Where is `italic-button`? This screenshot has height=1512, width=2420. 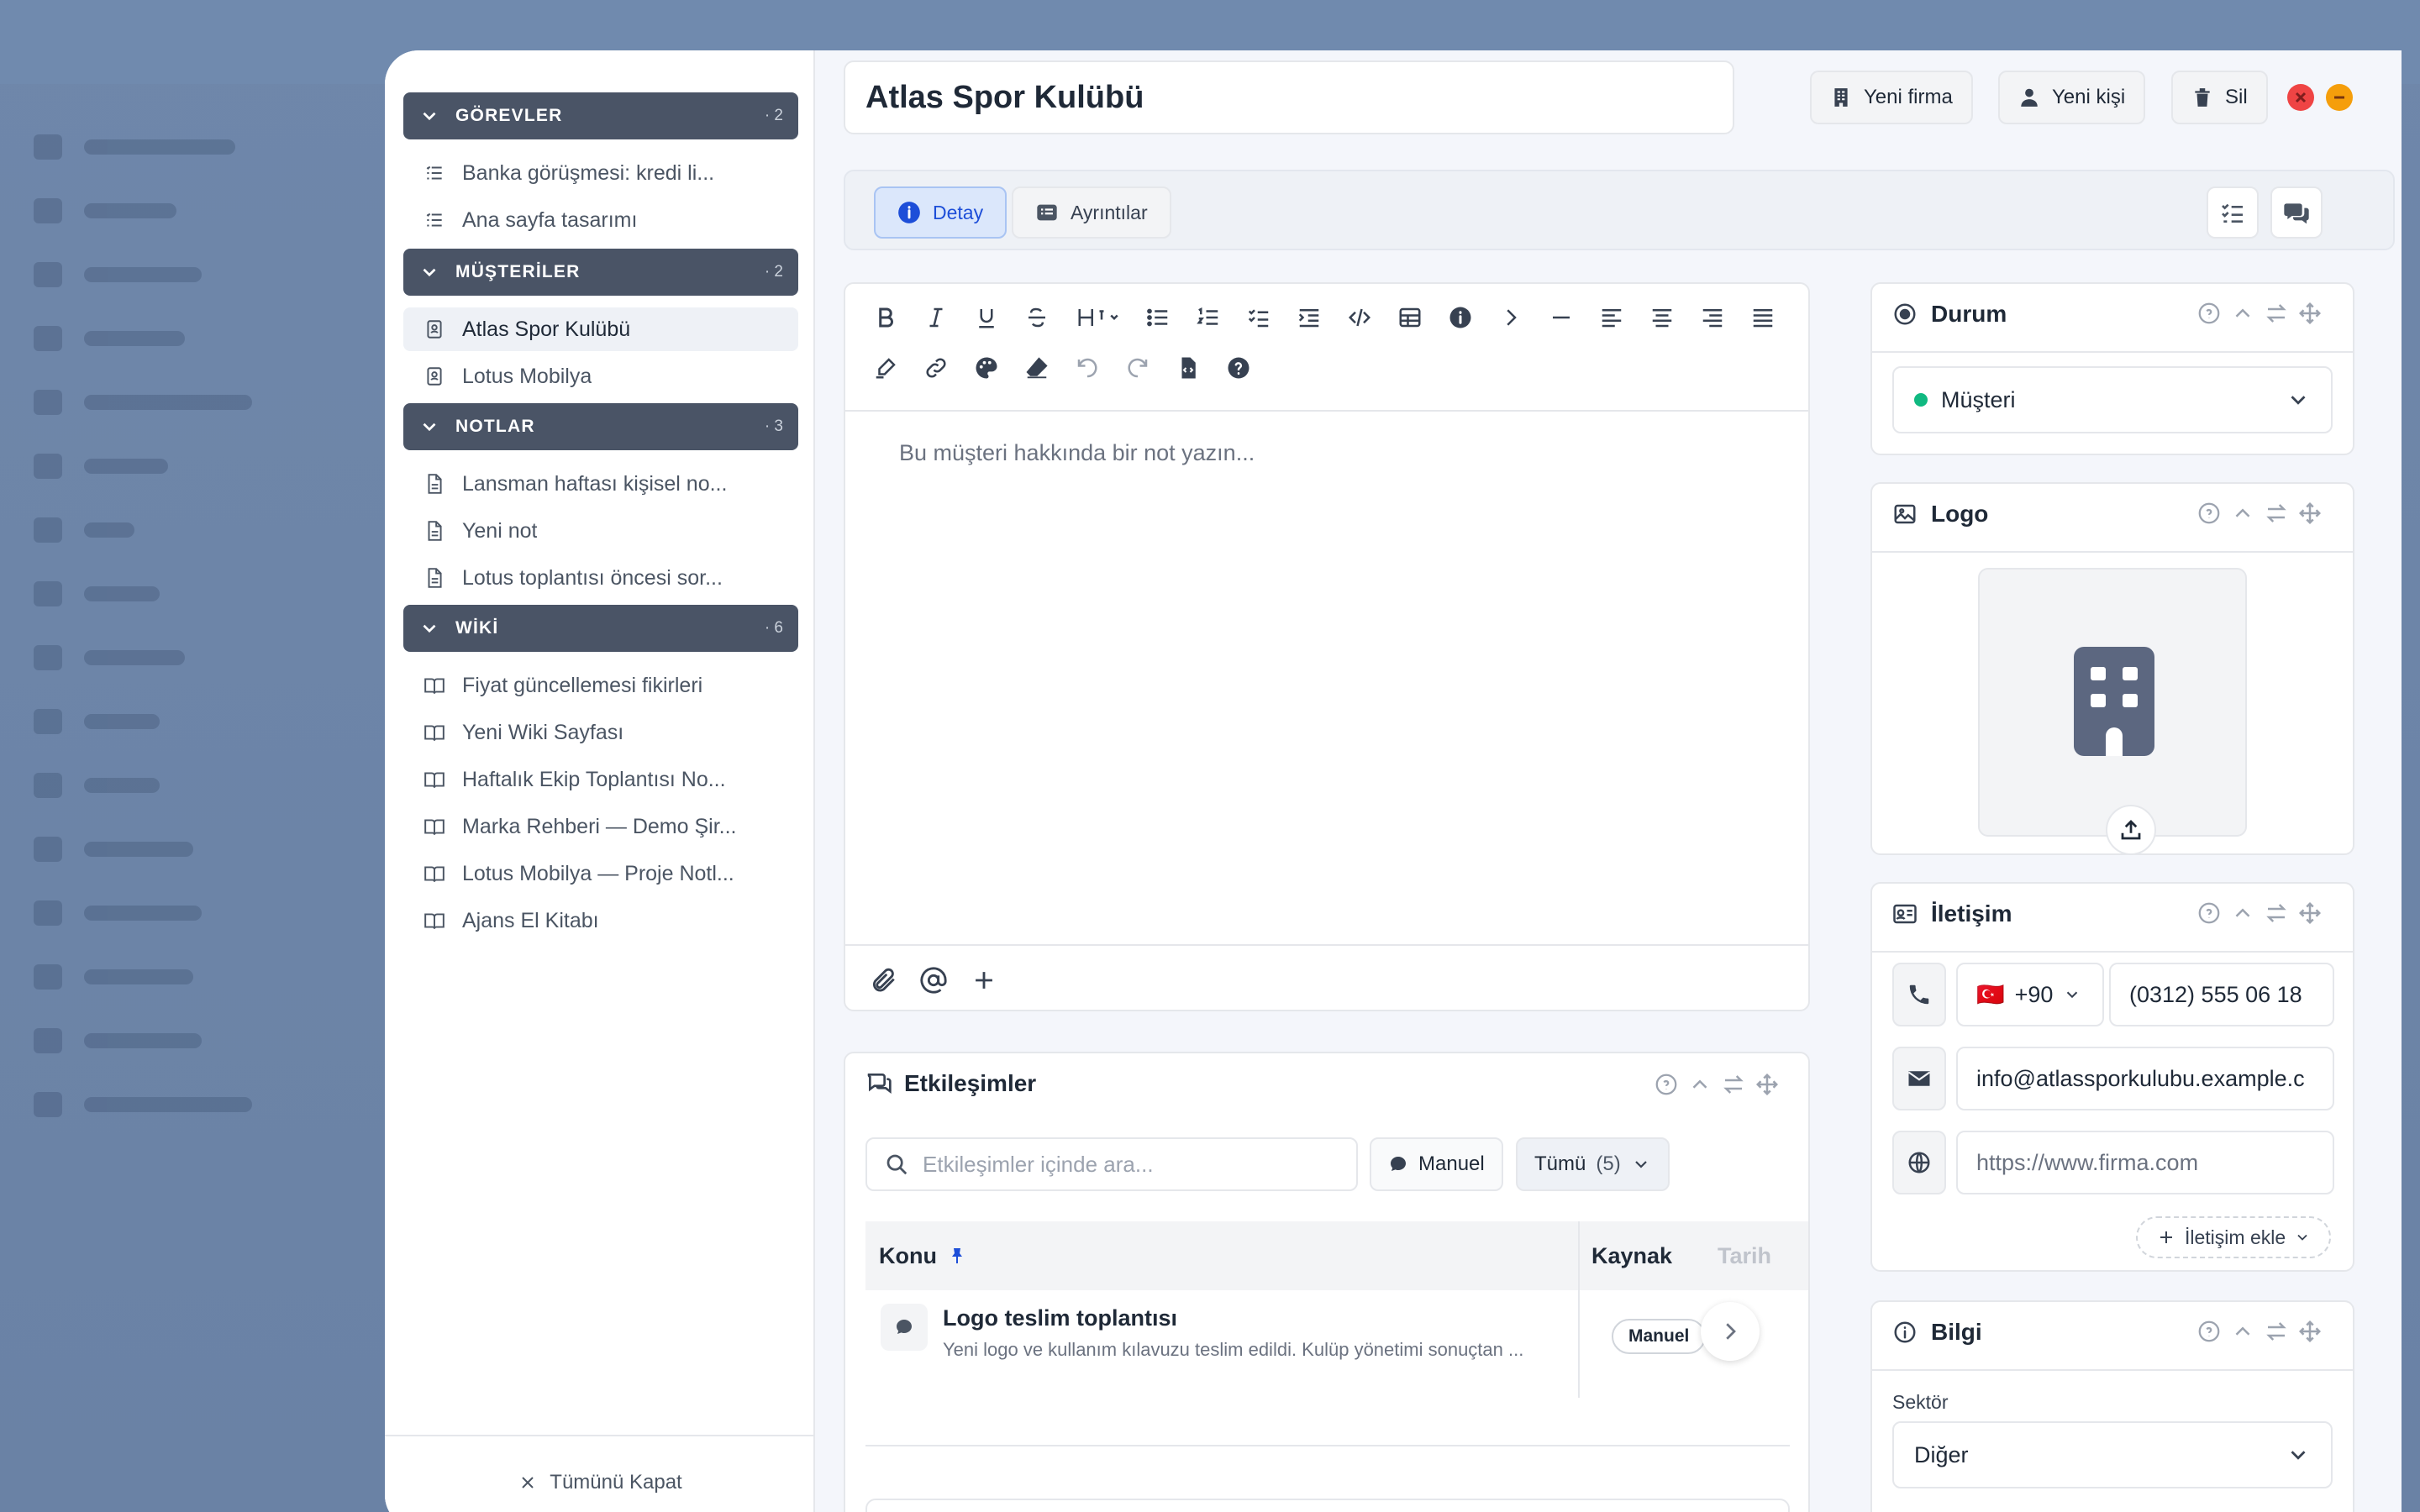
italic-button is located at coordinates (936, 317).